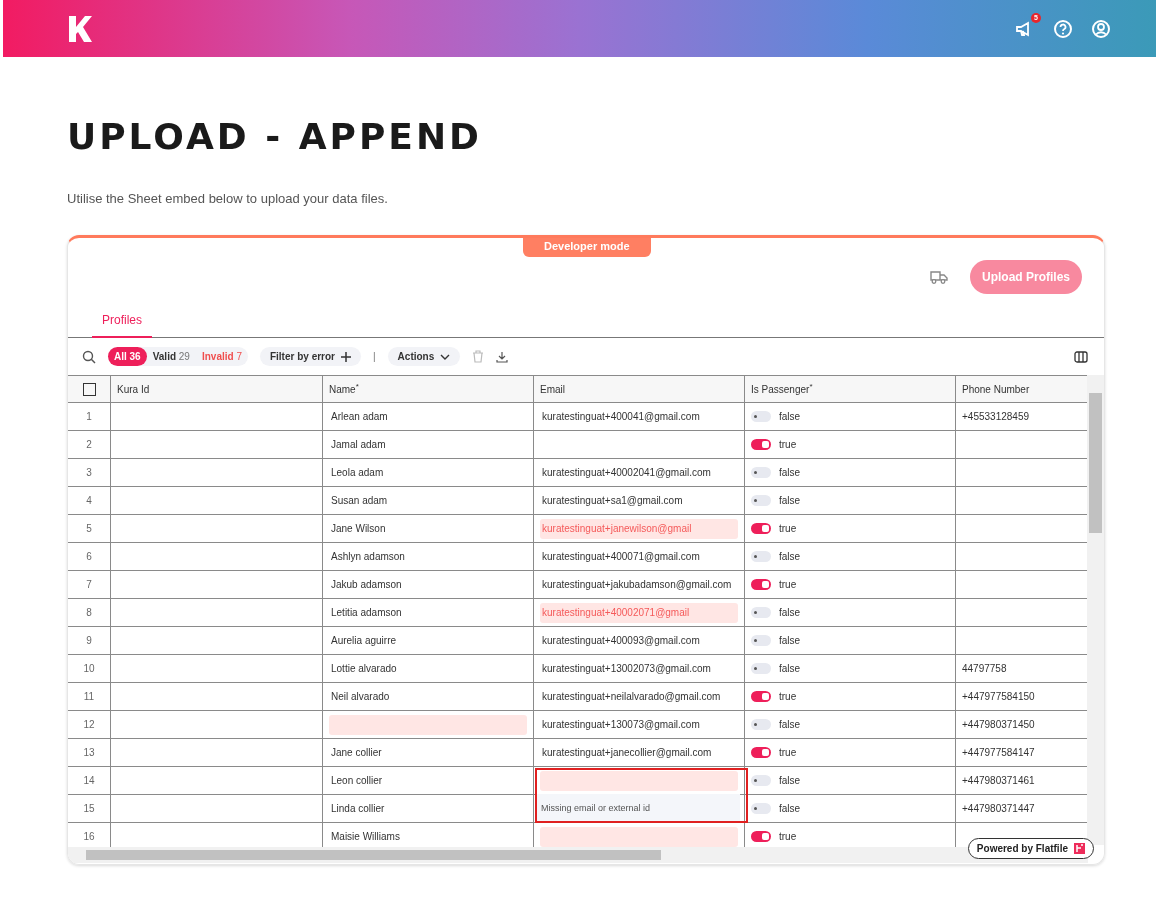 The width and height of the screenshot is (1156, 918). What do you see at coordinates (89, 668) in the screenshot?
I see `row-number: 10` at bounding box center [89, 668].